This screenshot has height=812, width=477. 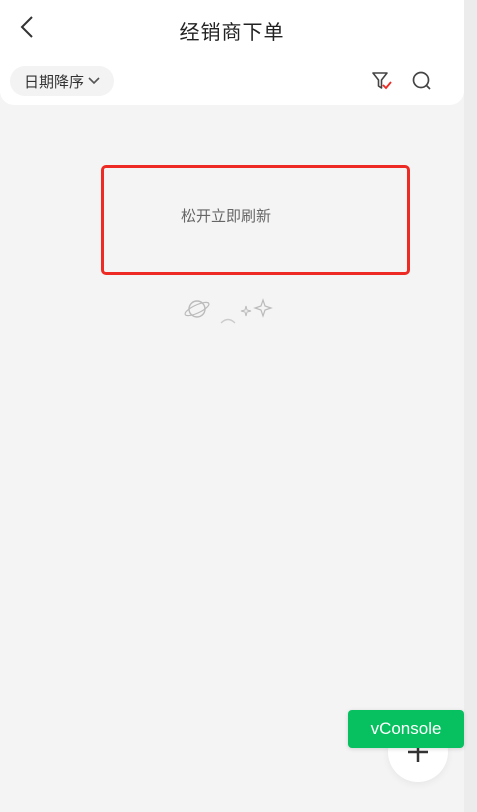 I want to click on chevron-down-icon, so click(x=94, y=81).